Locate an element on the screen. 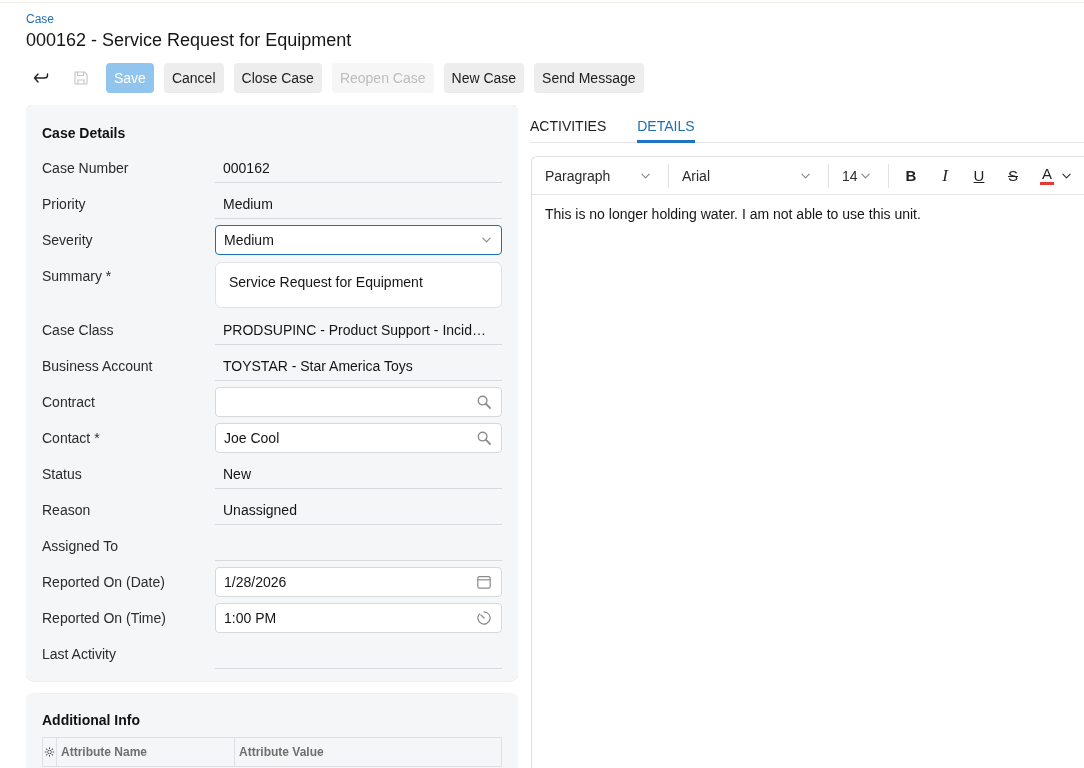  time-field: 1:00 PM is located at coordinates (358, 618).